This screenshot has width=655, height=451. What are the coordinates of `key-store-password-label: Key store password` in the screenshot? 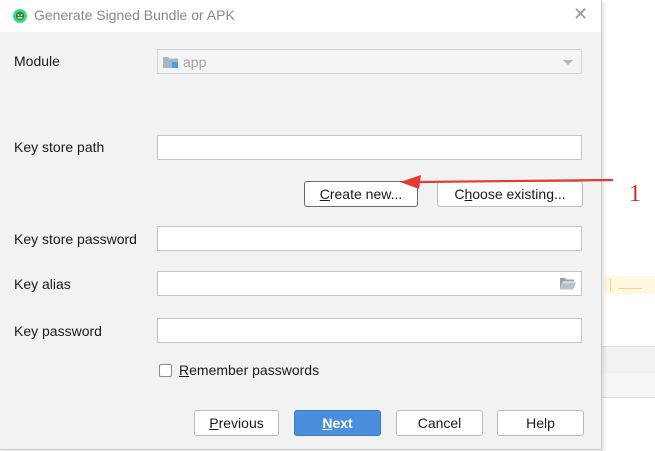 It's located at (75, 239).